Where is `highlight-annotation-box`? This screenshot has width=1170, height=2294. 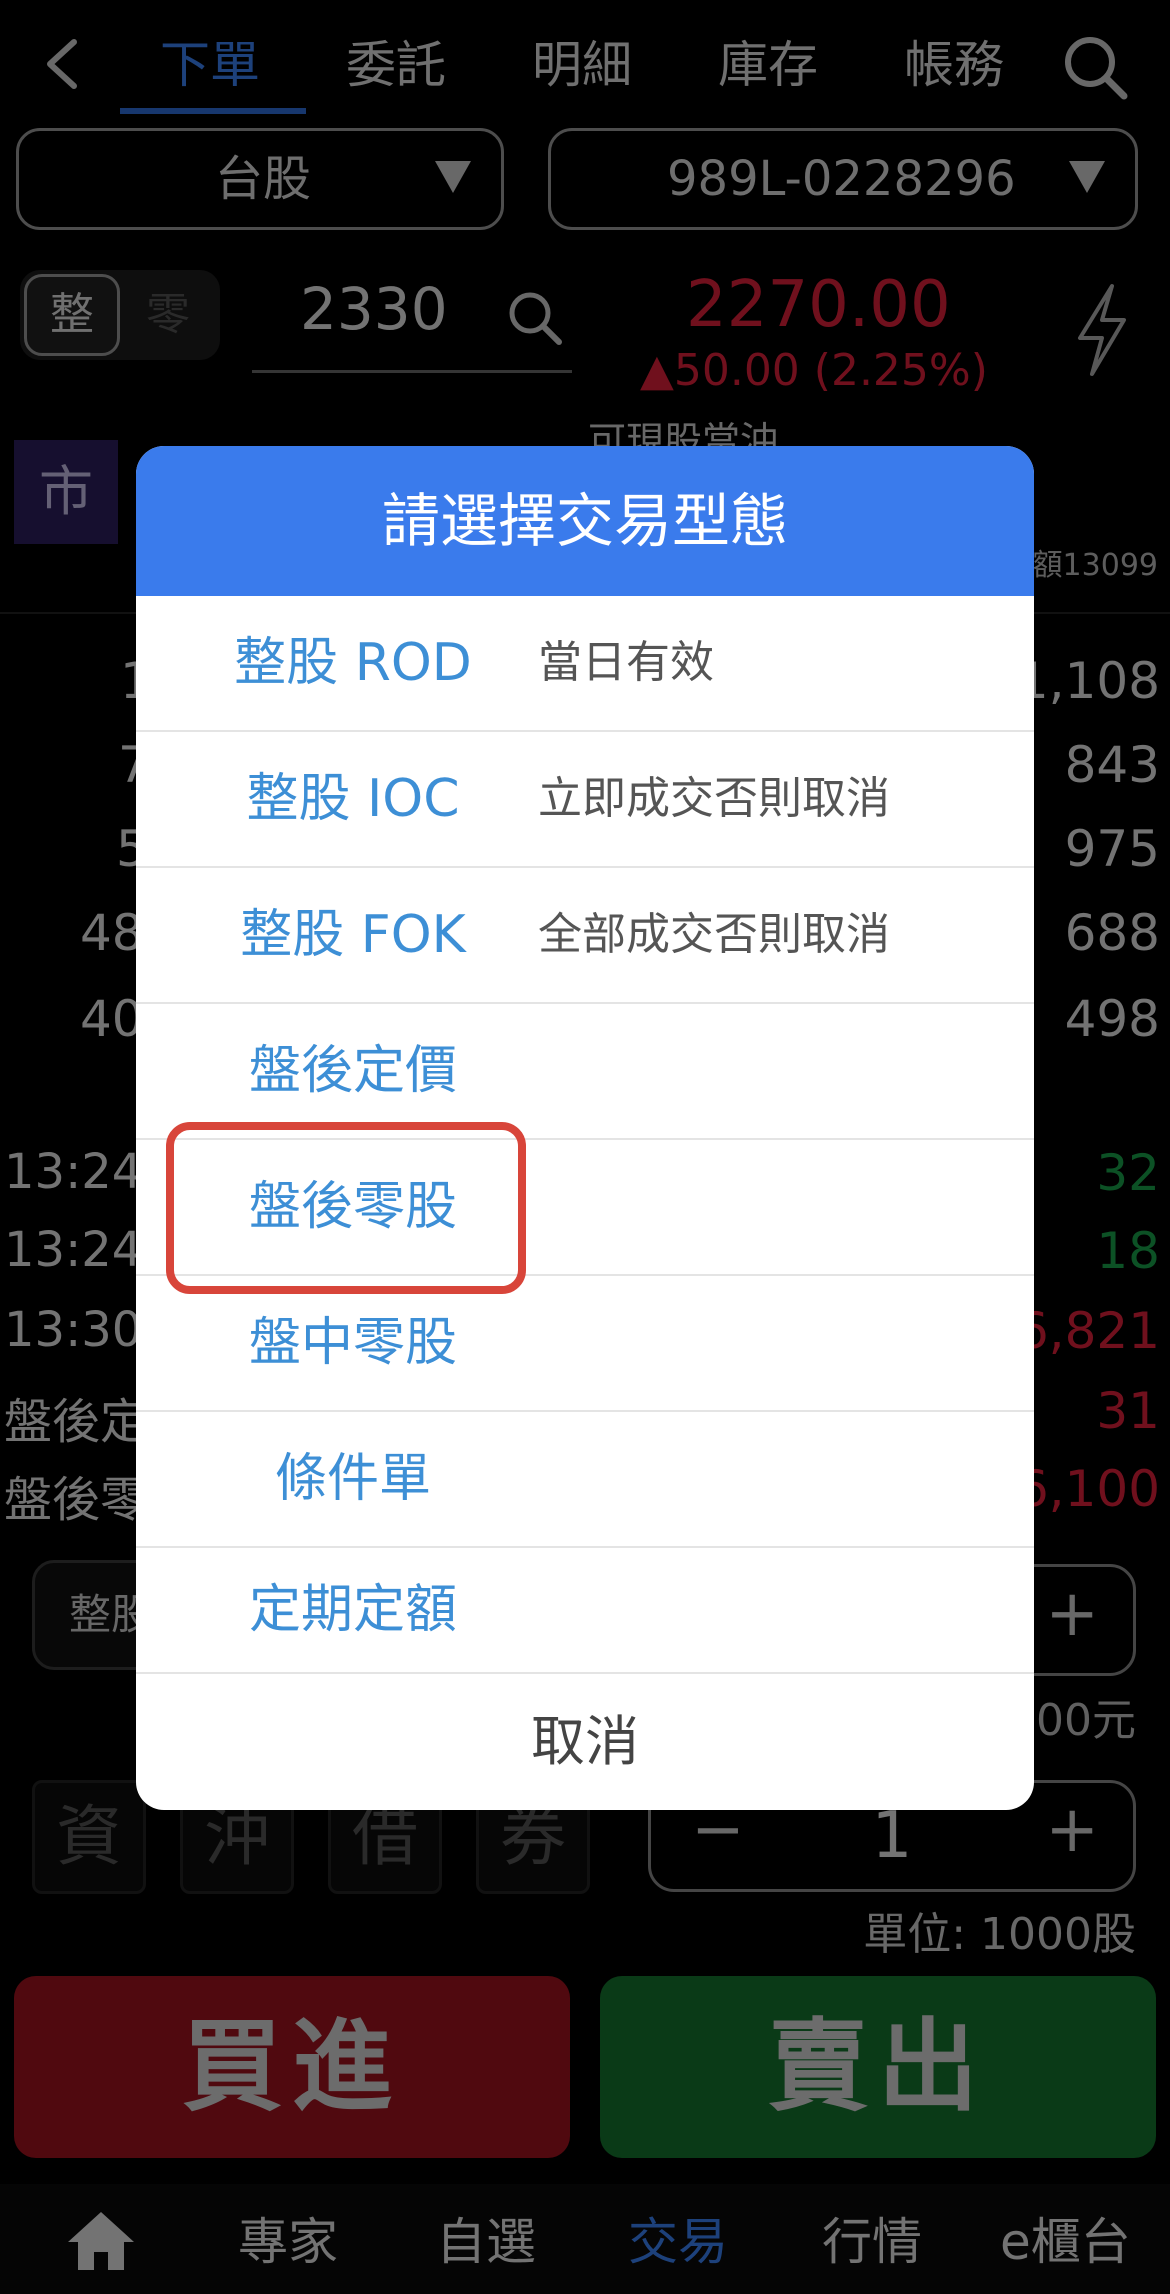
highlight-annotation-box is located at coordinates (346, 1208).